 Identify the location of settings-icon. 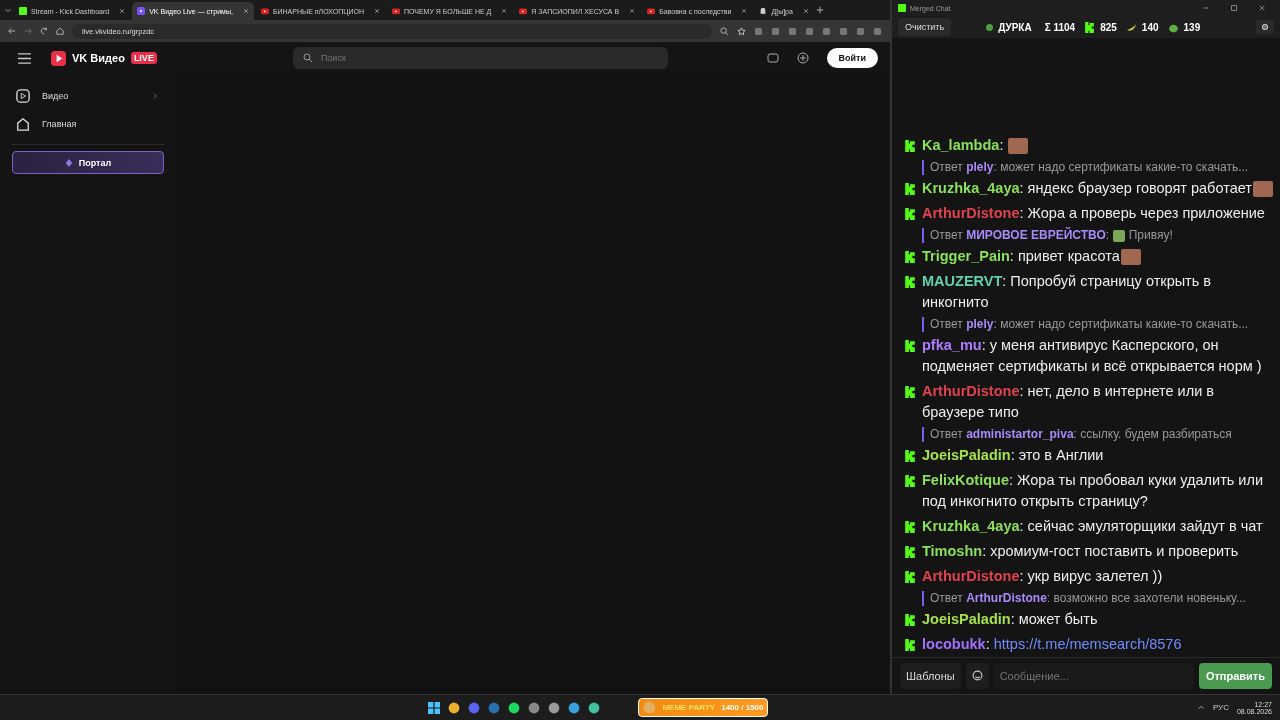
(1265, 27).